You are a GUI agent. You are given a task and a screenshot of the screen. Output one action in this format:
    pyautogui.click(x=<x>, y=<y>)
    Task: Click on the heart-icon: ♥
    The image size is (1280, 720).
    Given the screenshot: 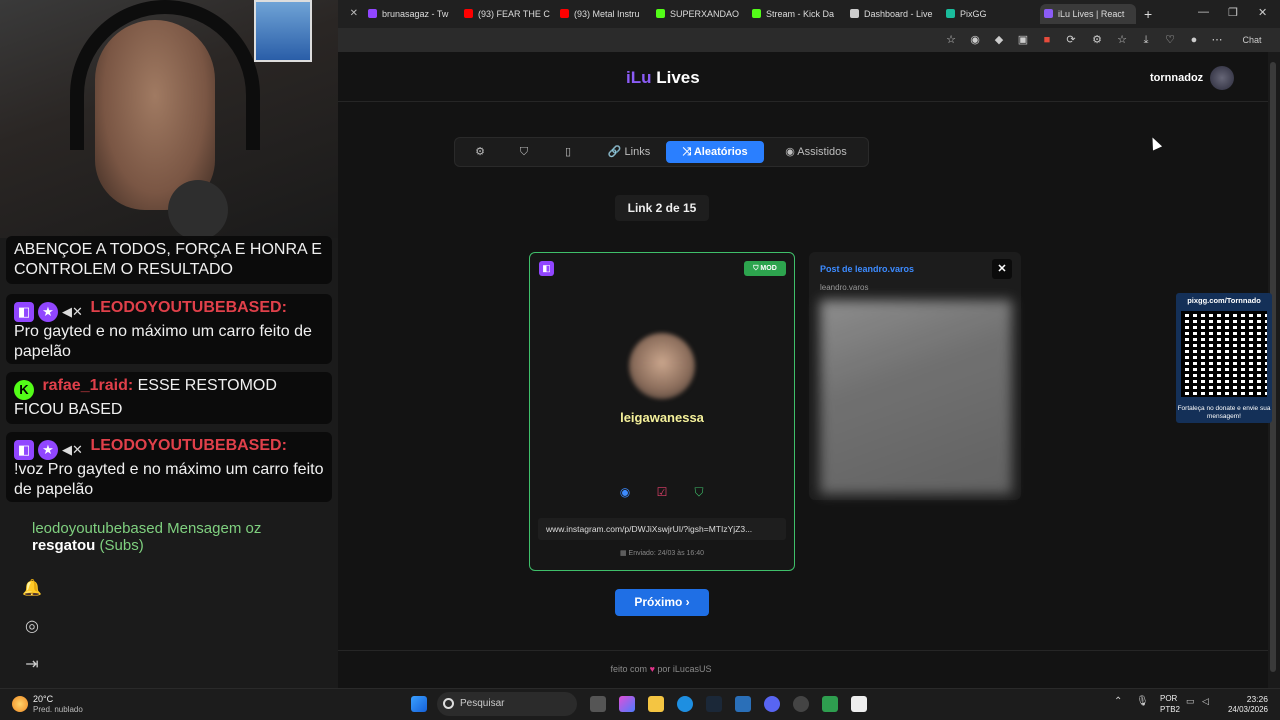 What is the action you would take?
    pyautogui.click(x=652, y=669)
    